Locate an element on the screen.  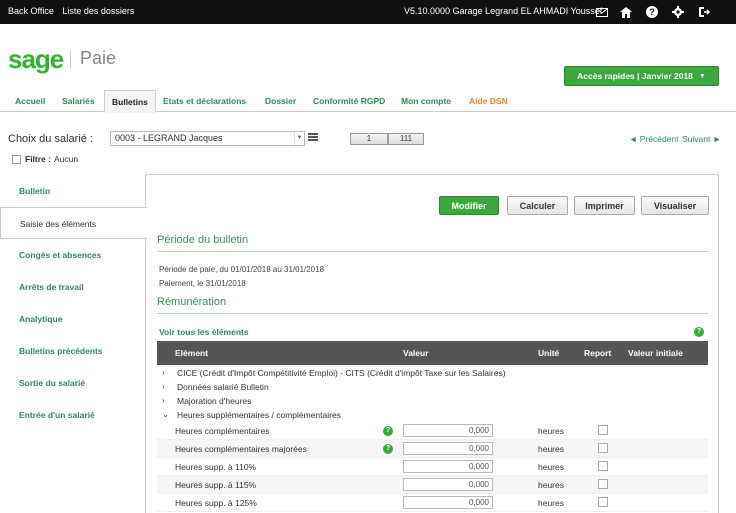
next-link: Suivant ► is located at coordinates (701, 139).